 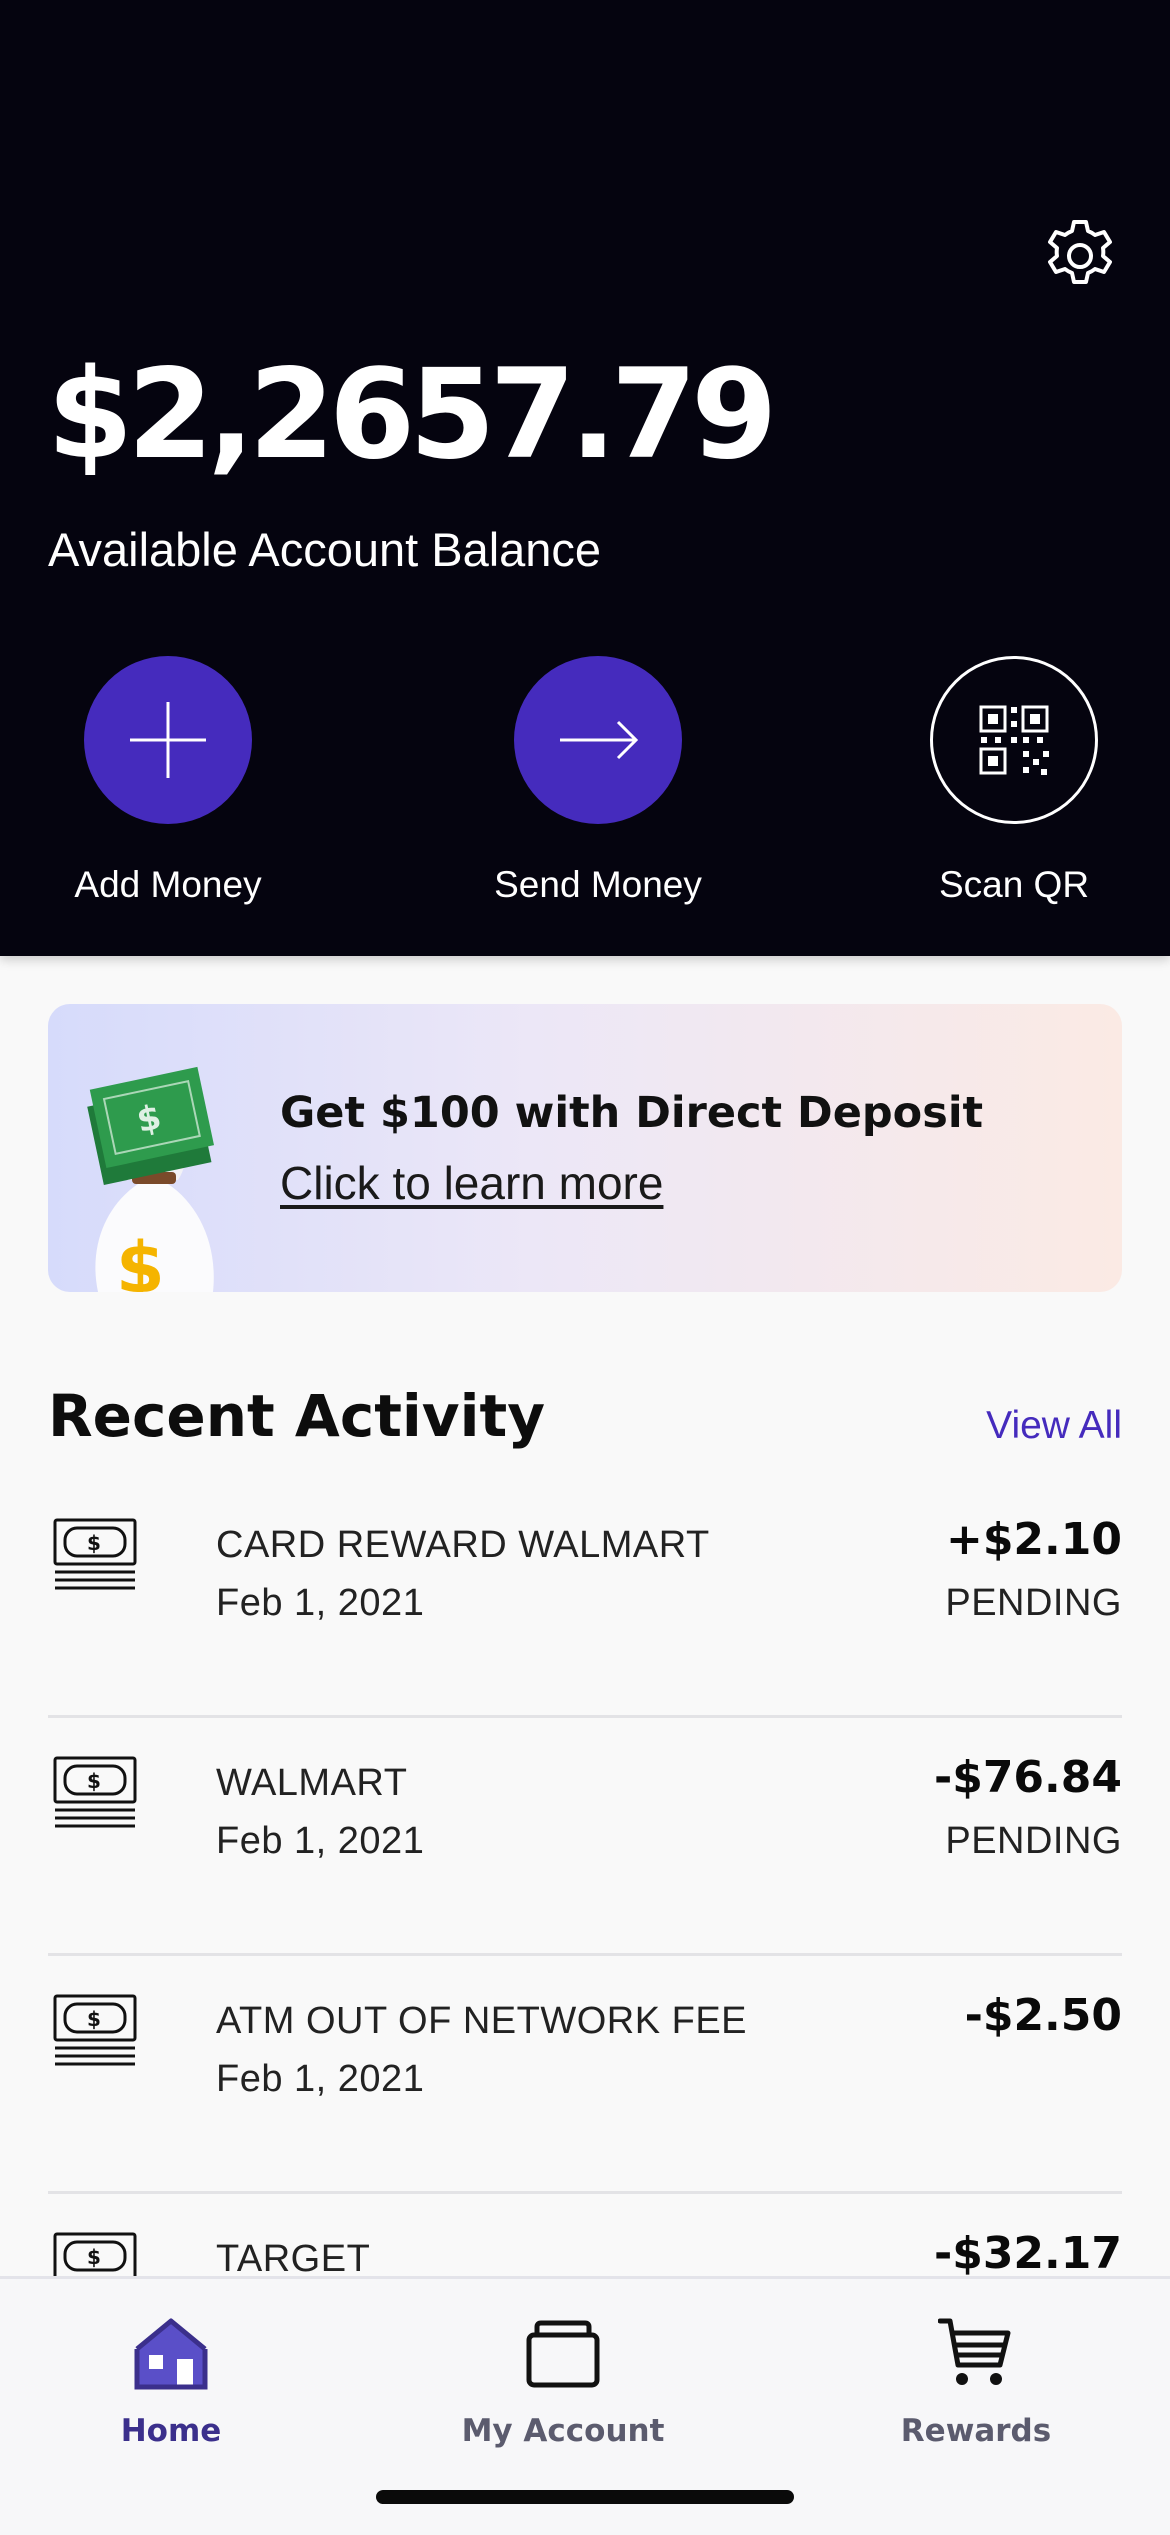 What do you see at coordinates (151, 1179) in the screenshot?
I see `money-bag-icon: $ $` at bounding box center [151, 1179].